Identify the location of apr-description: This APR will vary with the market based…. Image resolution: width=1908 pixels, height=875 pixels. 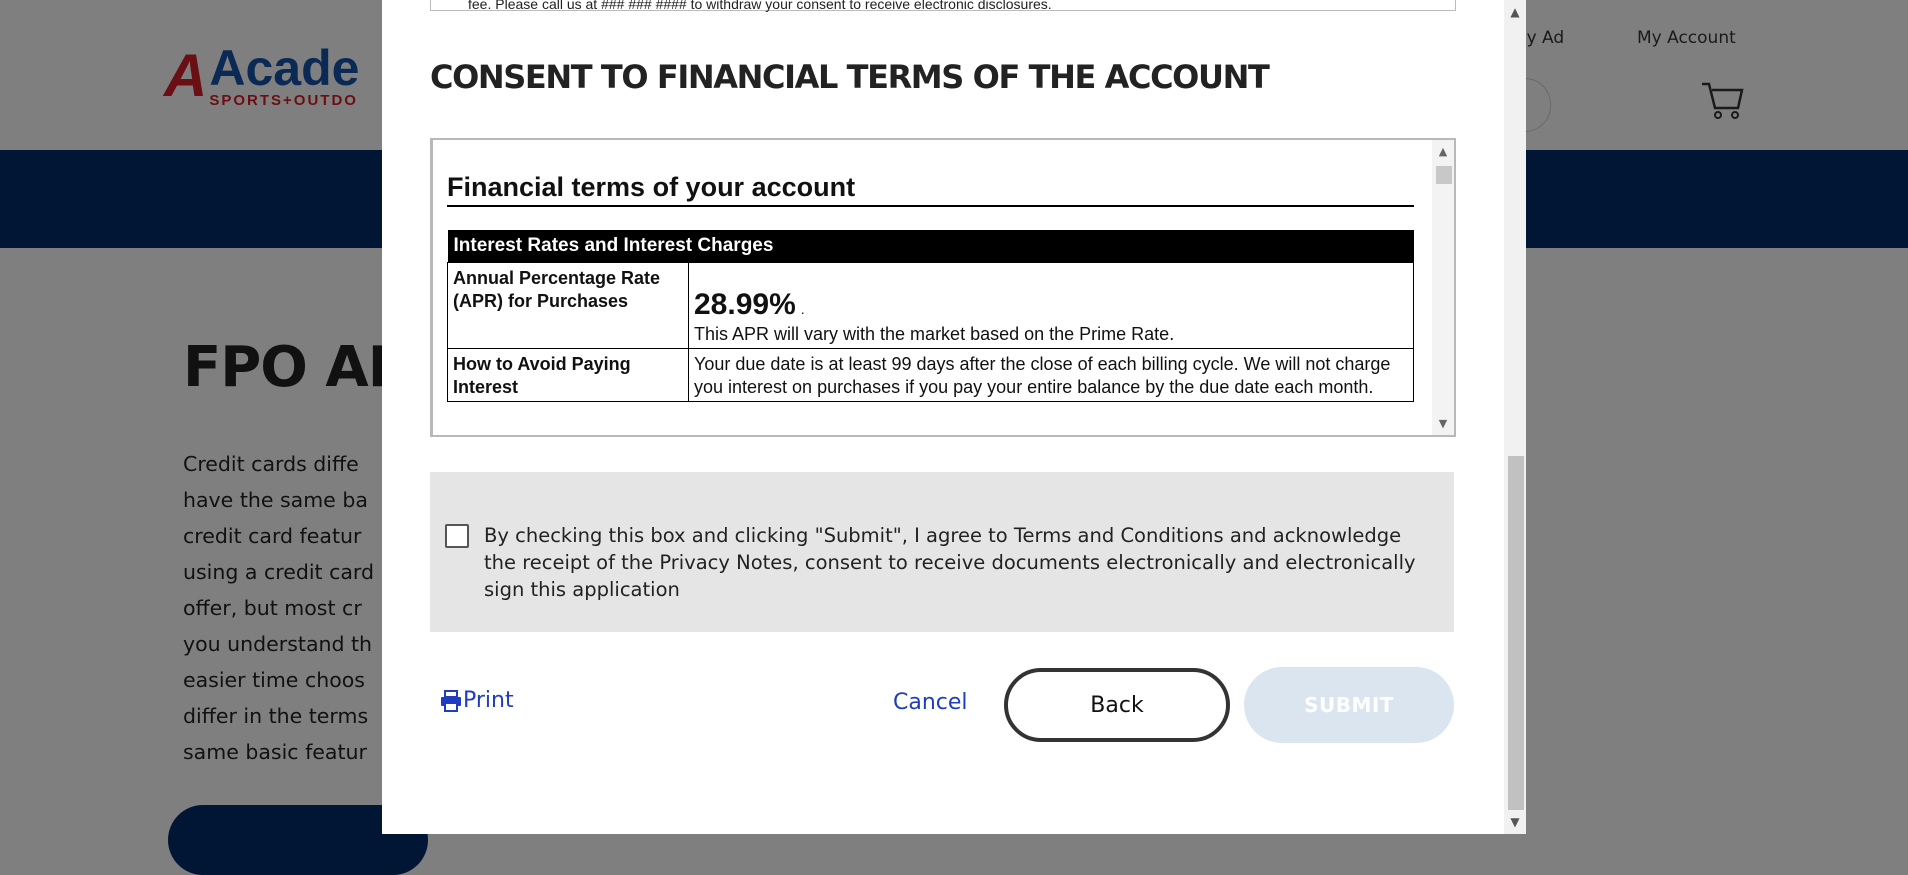
(934, 334).